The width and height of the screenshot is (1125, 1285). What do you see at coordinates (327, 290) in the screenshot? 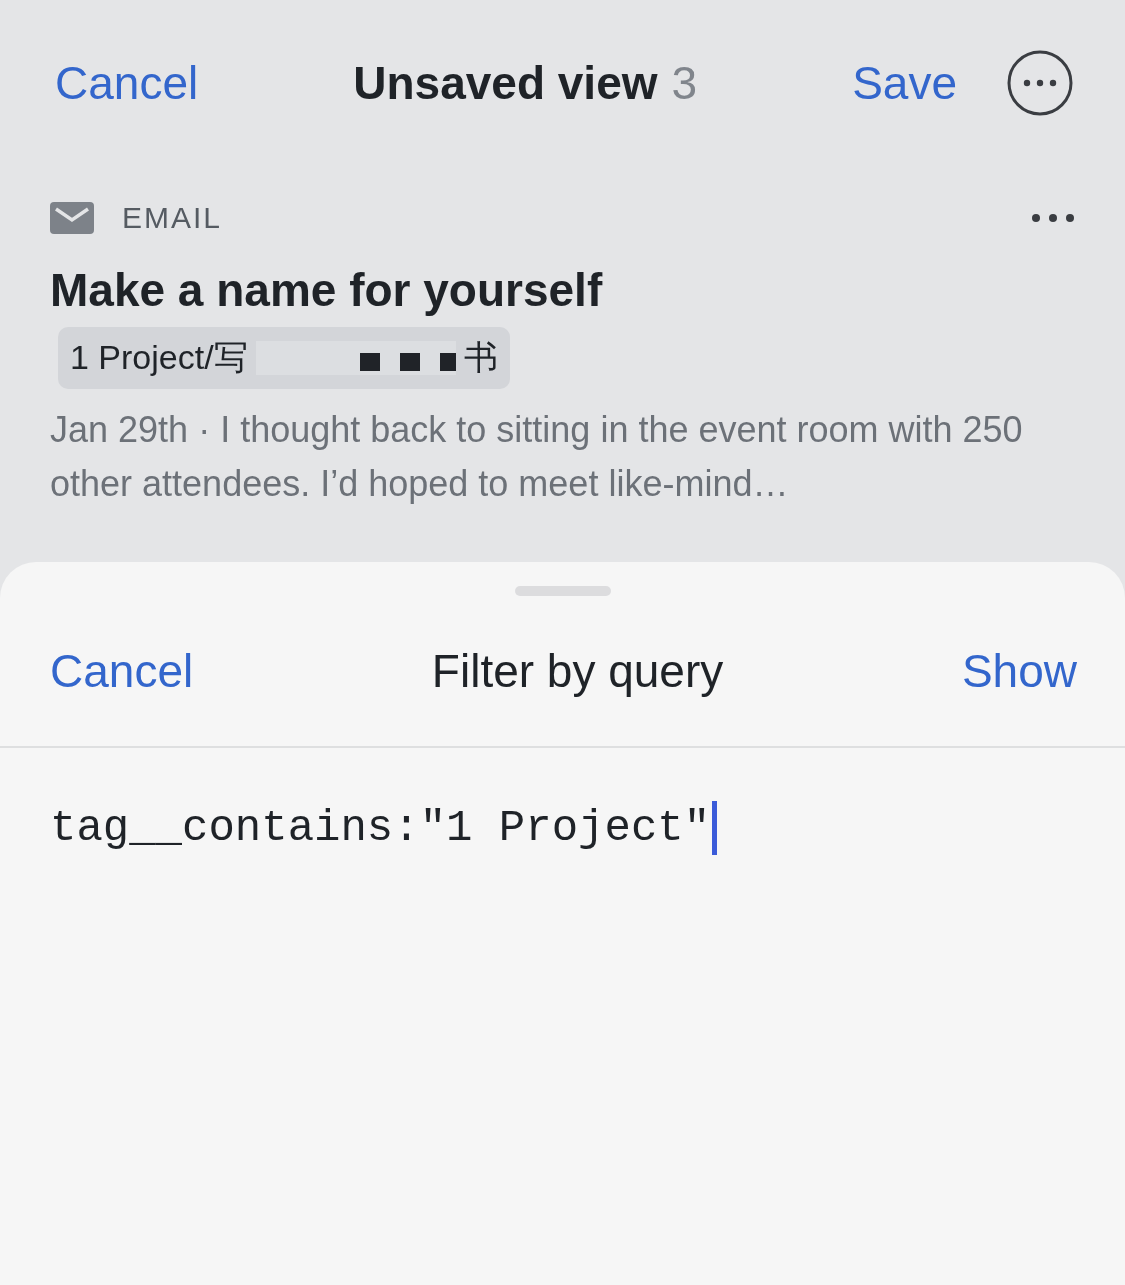
I see `item-title: Make a name for yourself` at bounding box center [327, 290].